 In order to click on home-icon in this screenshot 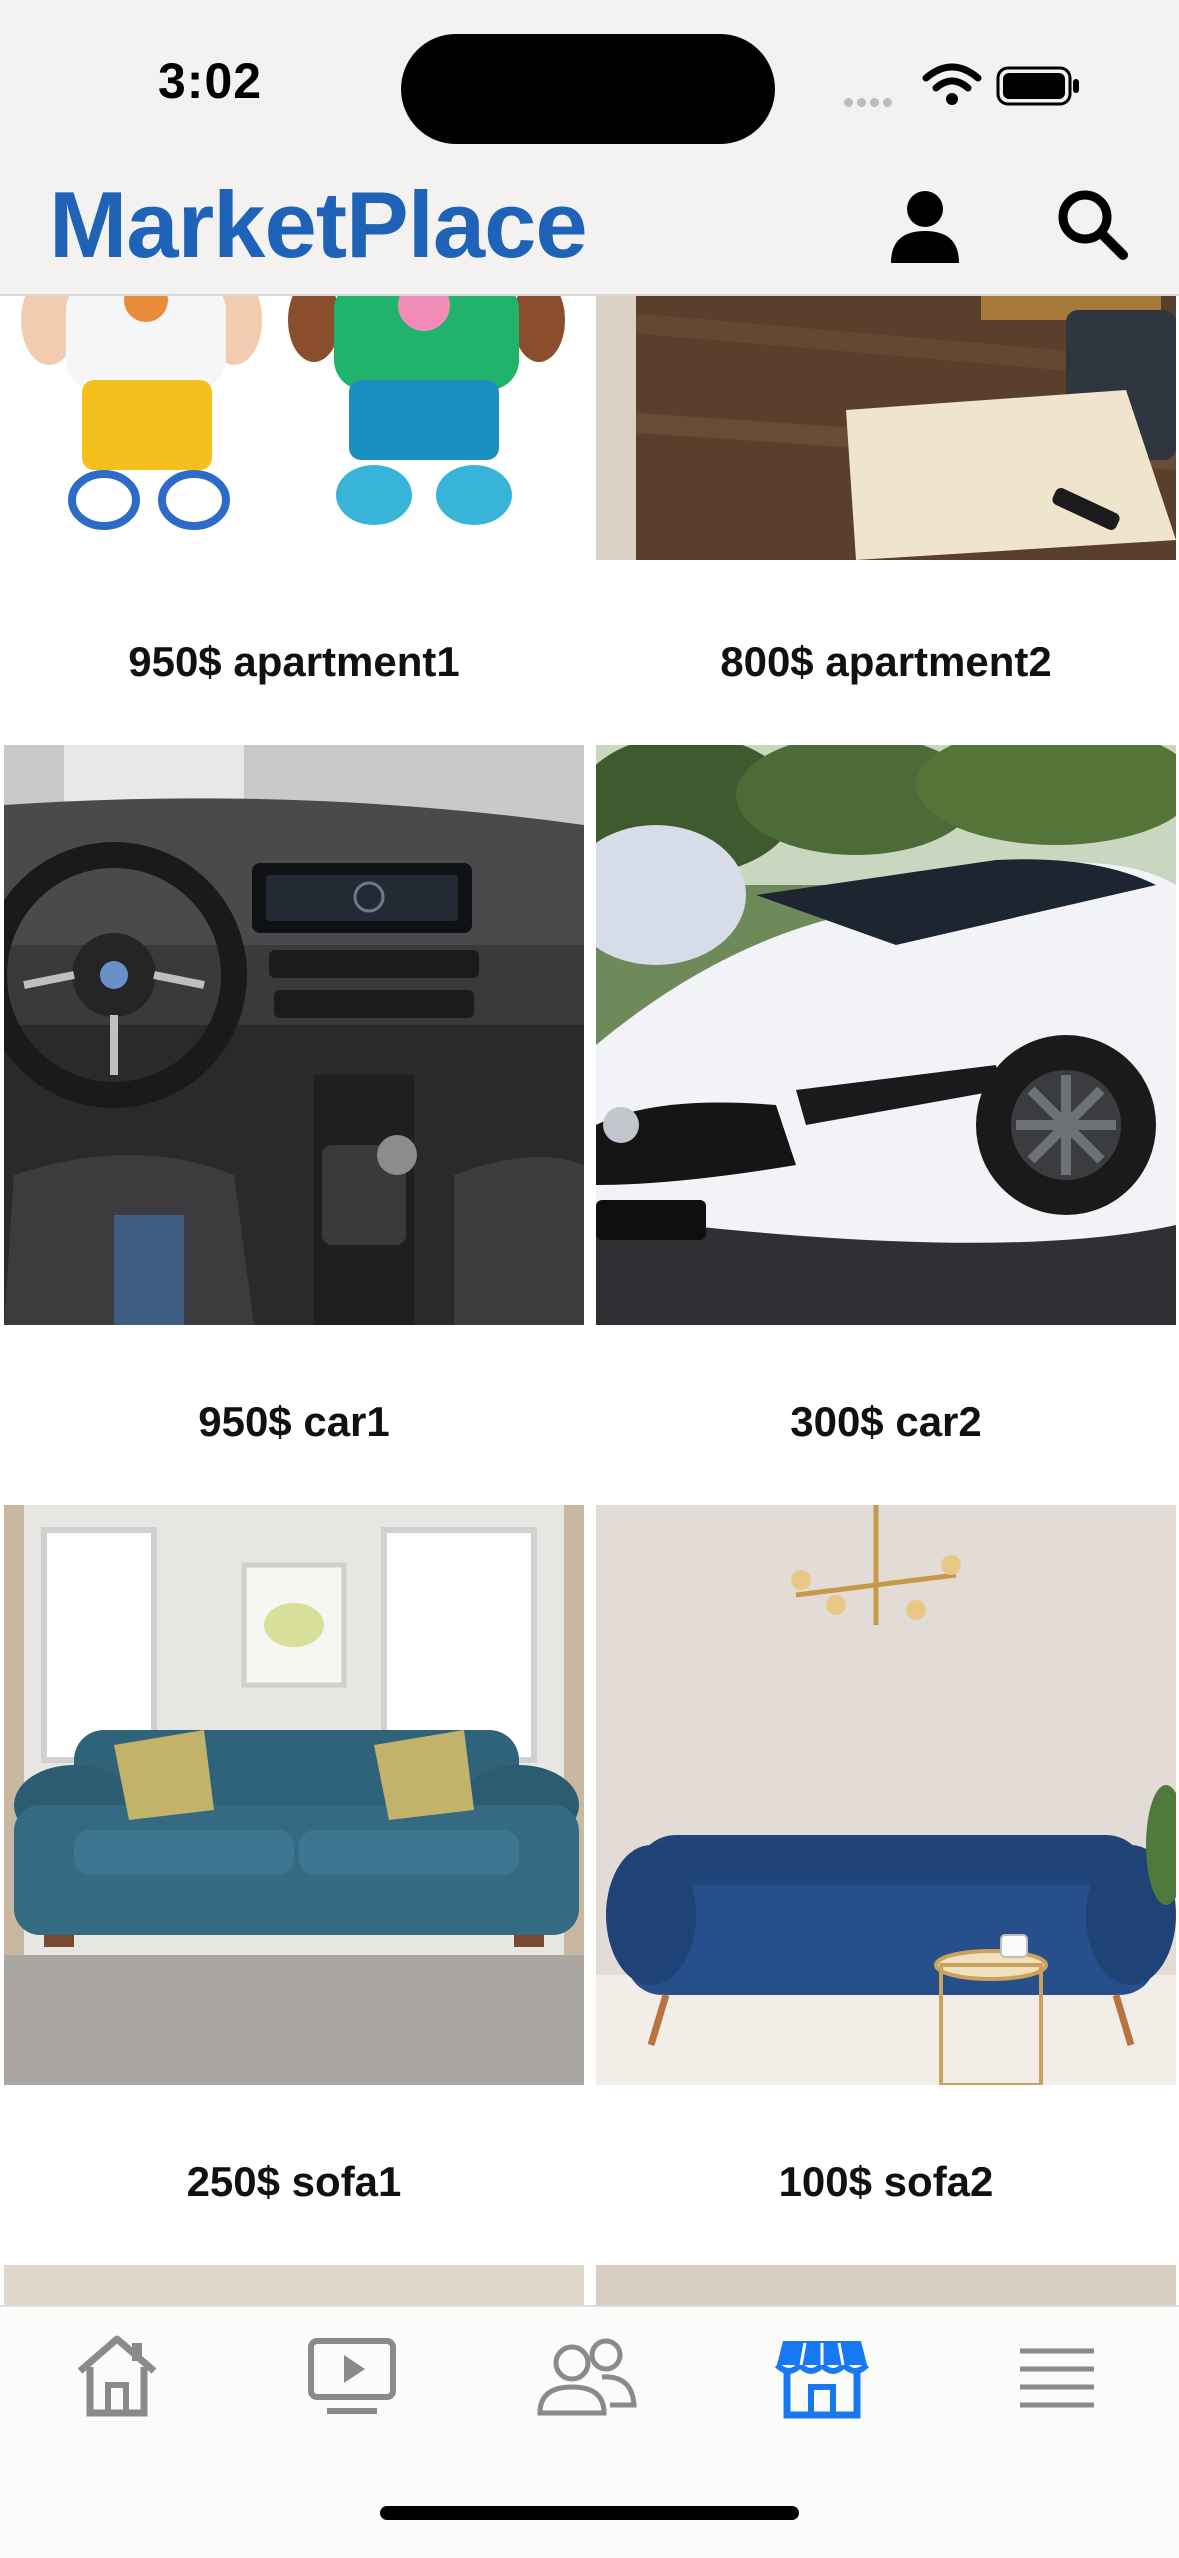, I will do `click(117, 2376)`.